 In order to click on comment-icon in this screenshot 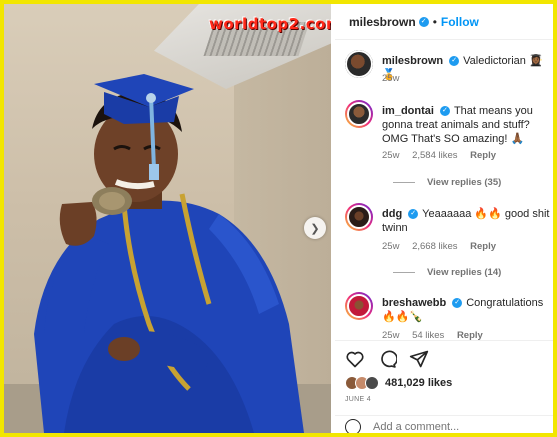, I will do `click(387, 359)`.